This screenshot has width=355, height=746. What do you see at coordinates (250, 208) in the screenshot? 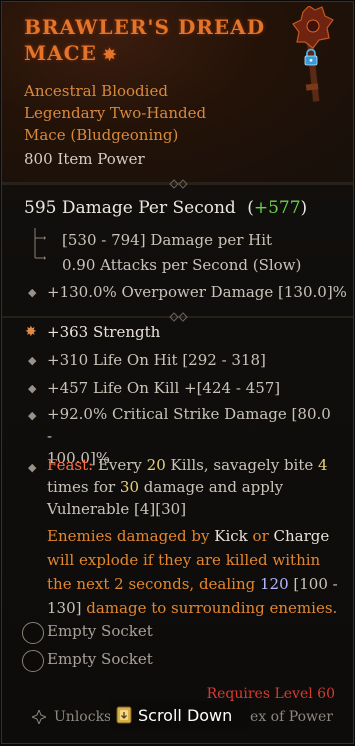
I see `dps-delta-open: (` at bounding box center [250, 208].